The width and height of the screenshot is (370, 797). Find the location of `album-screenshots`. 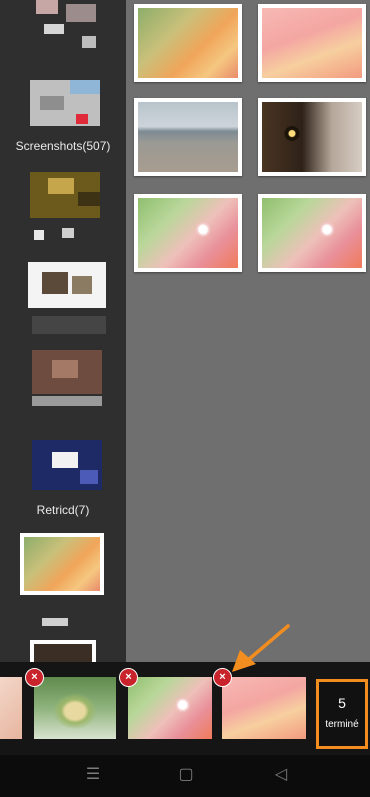

album-screenshots is located at coordinates (65, 103).